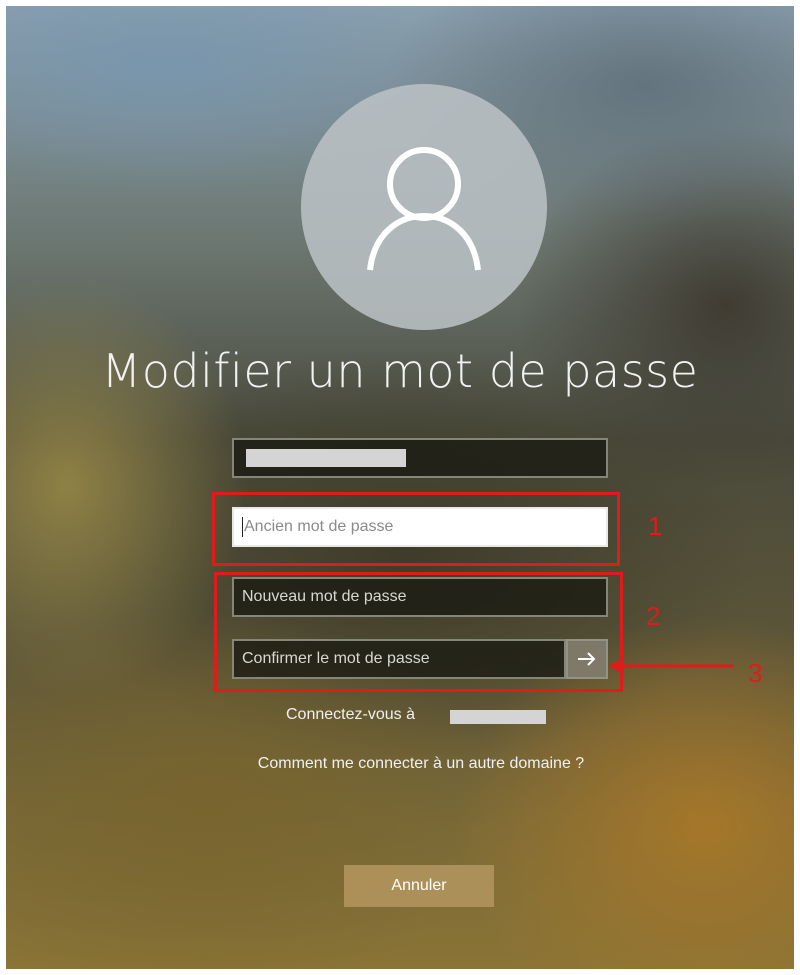  What do you see at coordinates (419, 886) in the screenshot?
I see `cancel-button: Annuler` at bounding box center [419, 886].